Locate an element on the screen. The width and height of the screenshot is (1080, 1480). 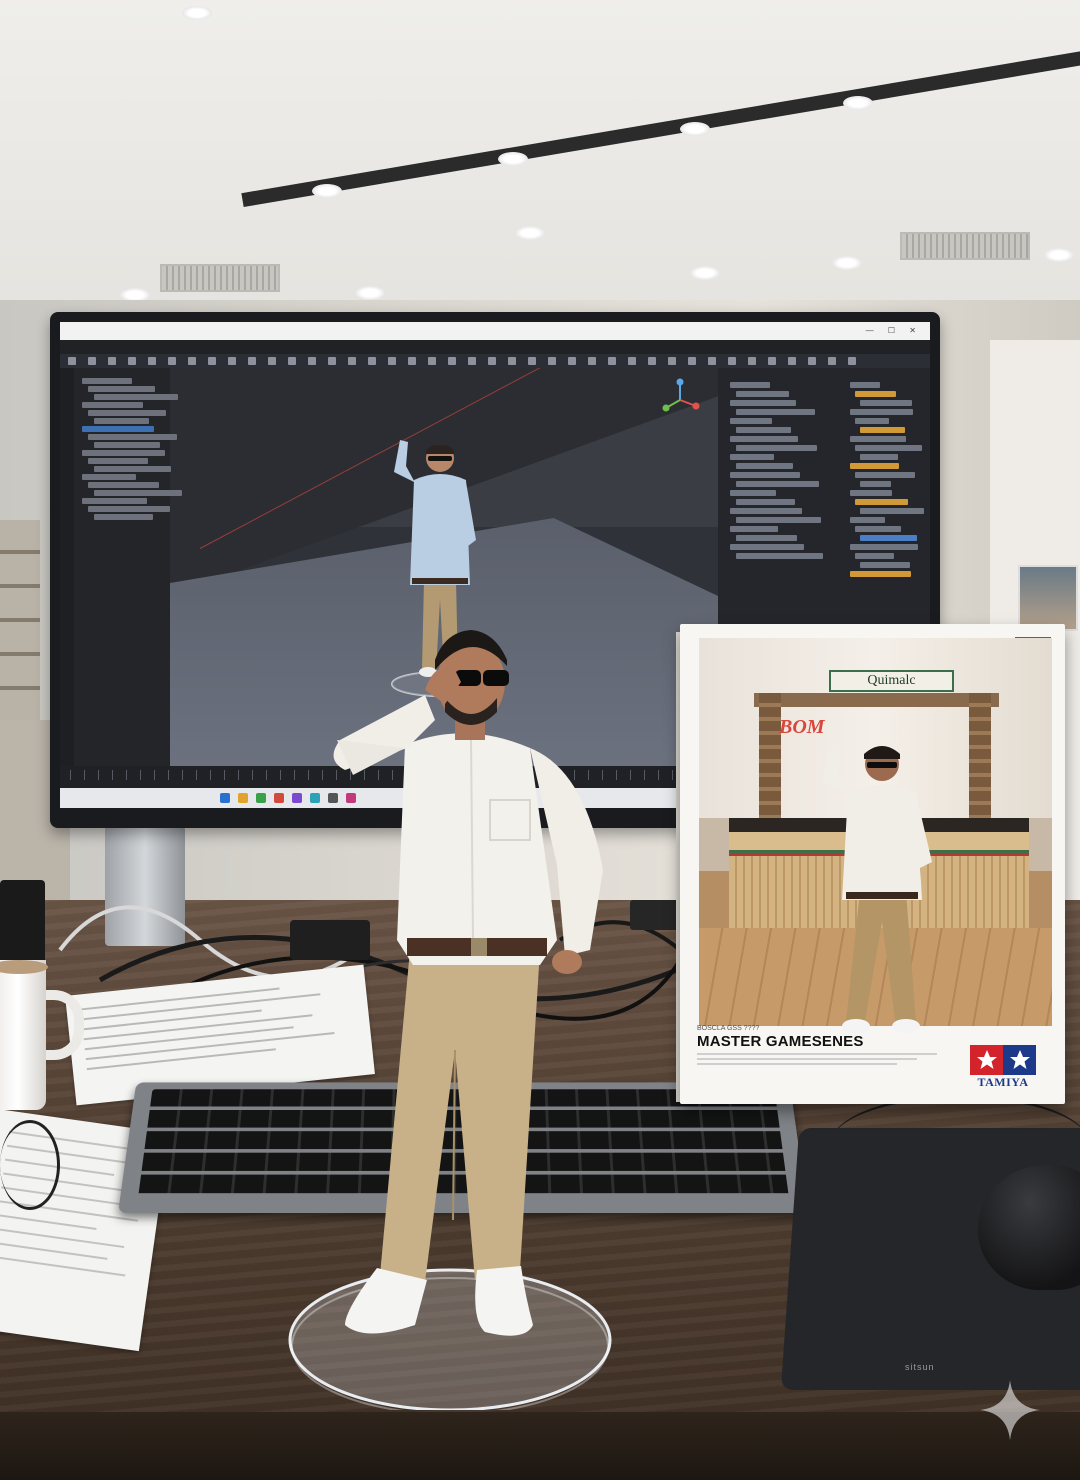
app-menu-bar is located at coordinates (495, 347).